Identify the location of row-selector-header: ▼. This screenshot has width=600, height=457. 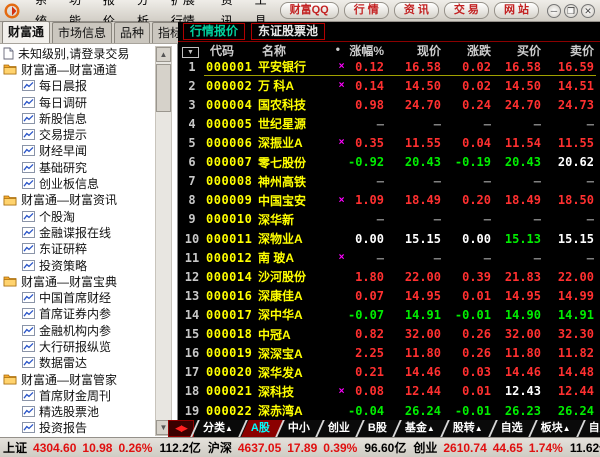
(192, 50).